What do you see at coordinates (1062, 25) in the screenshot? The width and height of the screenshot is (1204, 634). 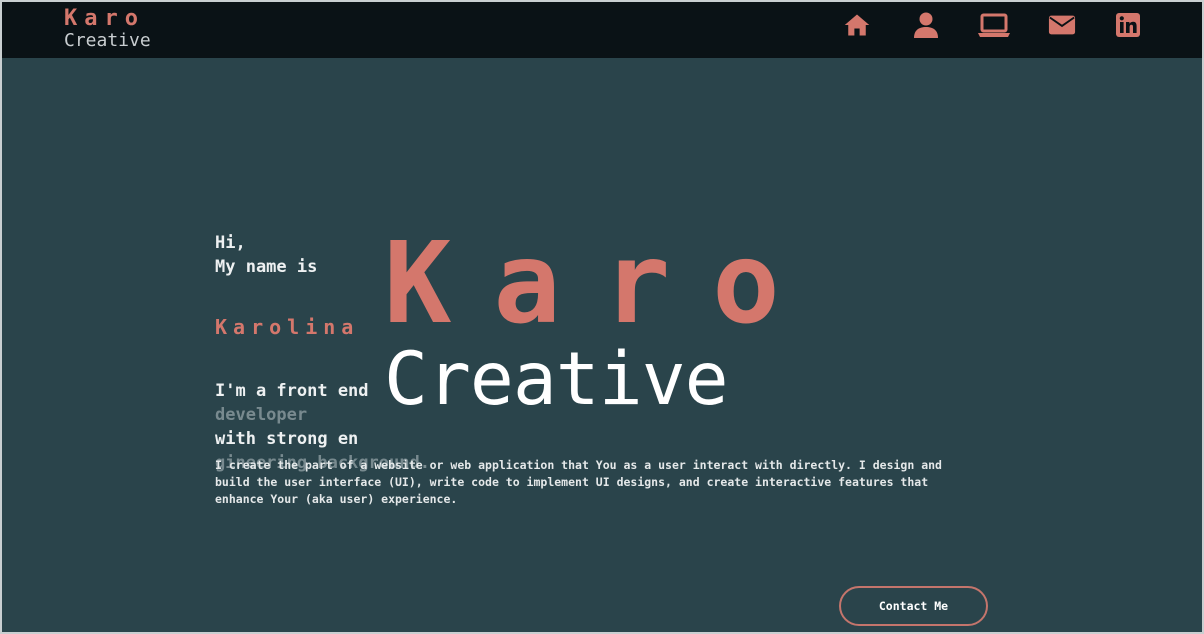 I see `mail-icon` at bounding box center [1062, 25].